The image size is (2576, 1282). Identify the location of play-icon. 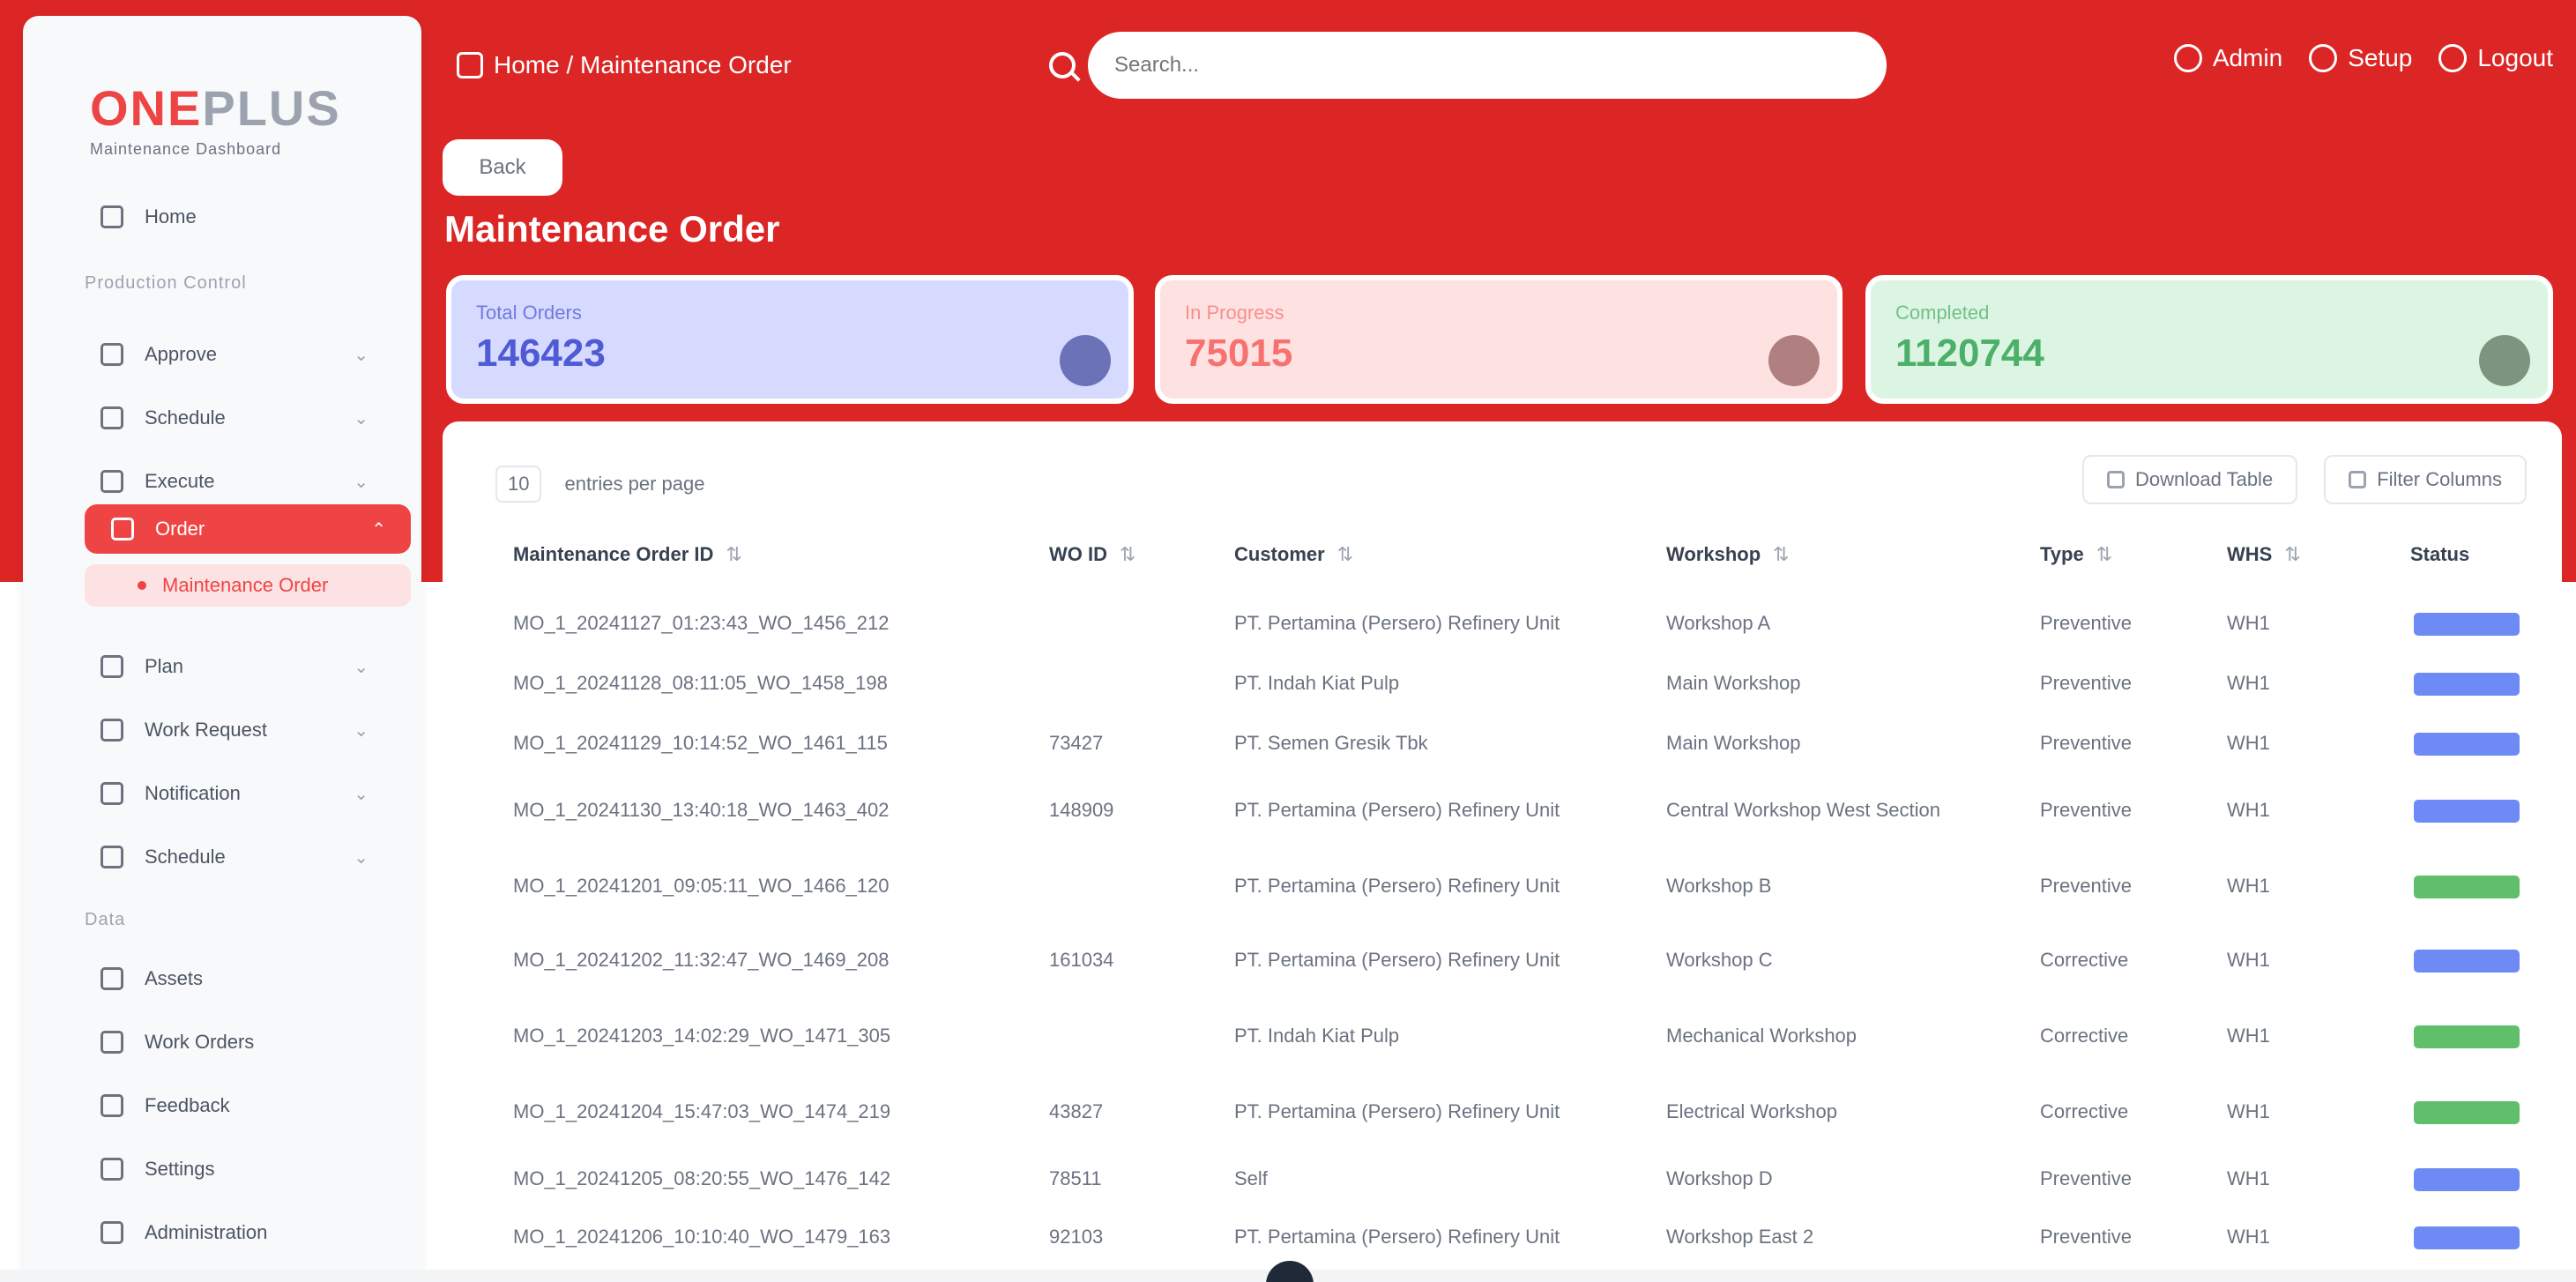
(112, 481).